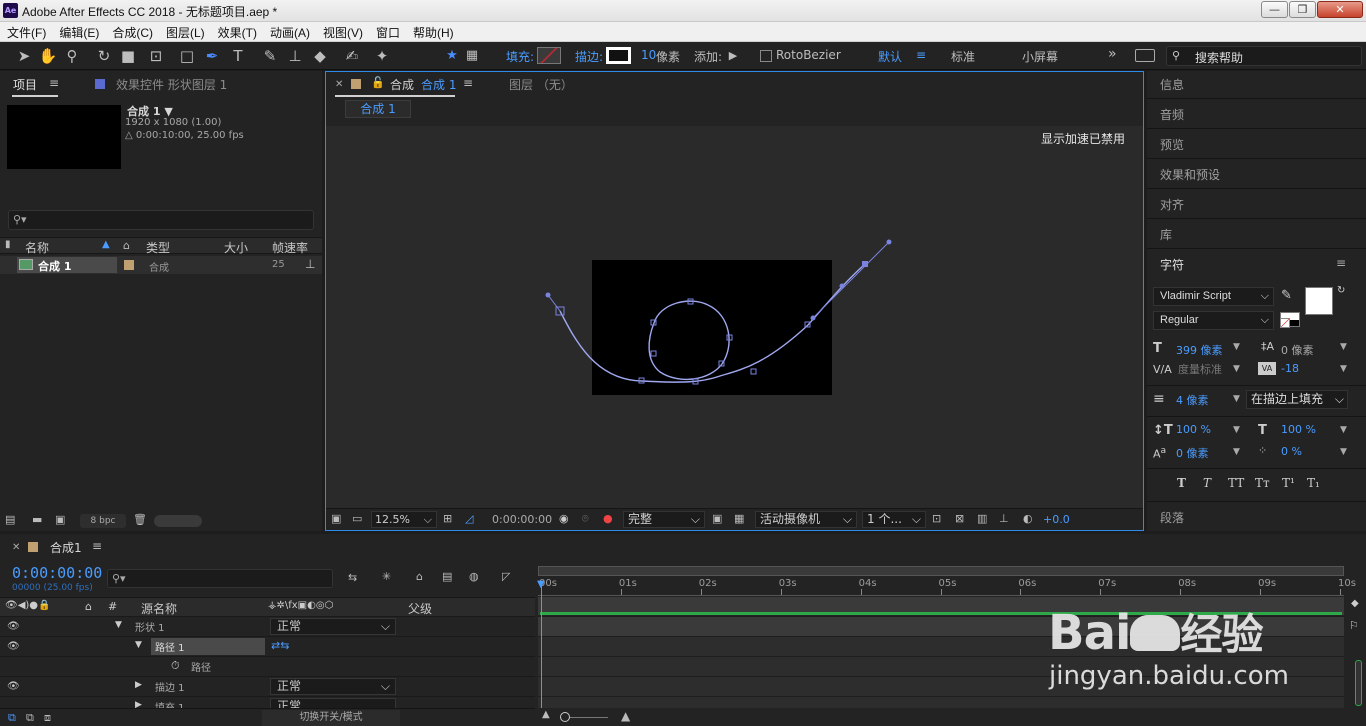  I want to click on resolution-select: 完整 ⌵, so click(664, 519).